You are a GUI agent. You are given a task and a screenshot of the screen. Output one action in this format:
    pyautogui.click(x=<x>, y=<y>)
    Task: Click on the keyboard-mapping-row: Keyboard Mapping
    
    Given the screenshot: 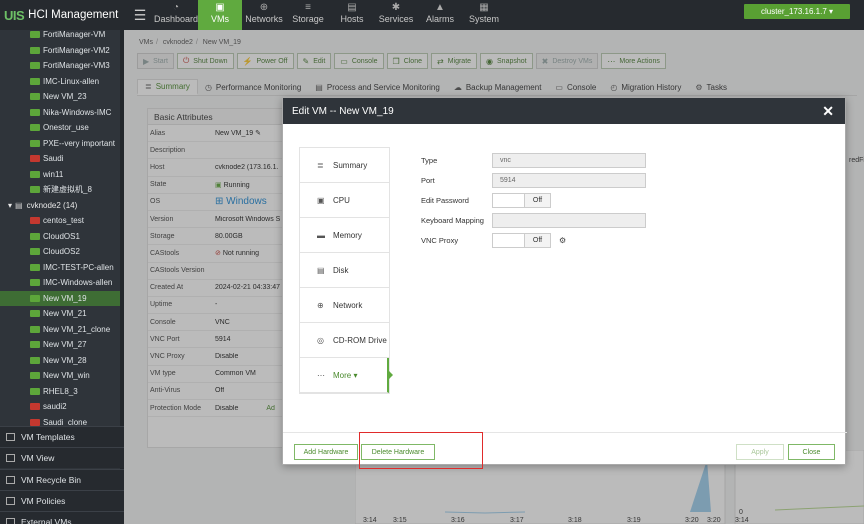 What is the action you would take?
    pyautogui.click(x=533, y=220)
    